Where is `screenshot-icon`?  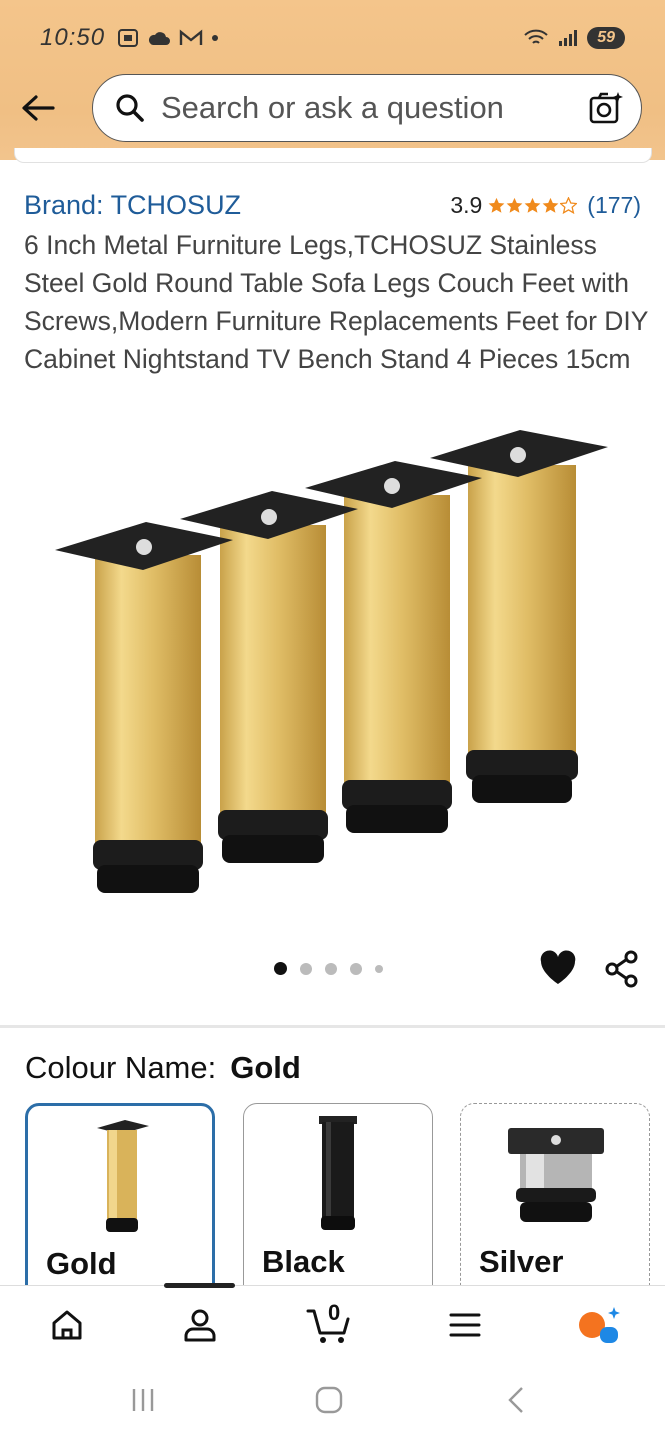
screenshot-icon is located at coordinates (128, 38).